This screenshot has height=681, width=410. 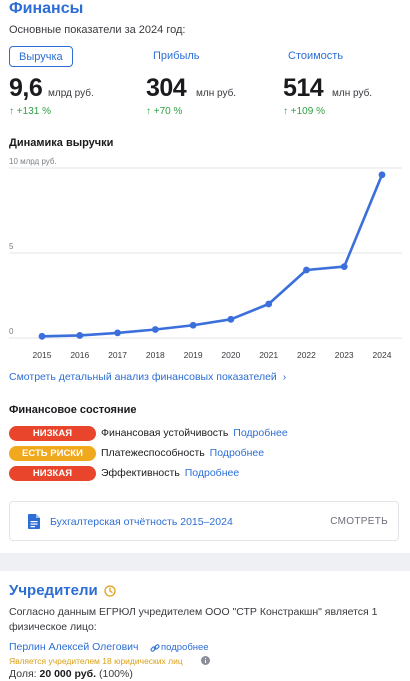 I want to click on y-tick-label: 10 млрд руб., so click(x=33, y=161).